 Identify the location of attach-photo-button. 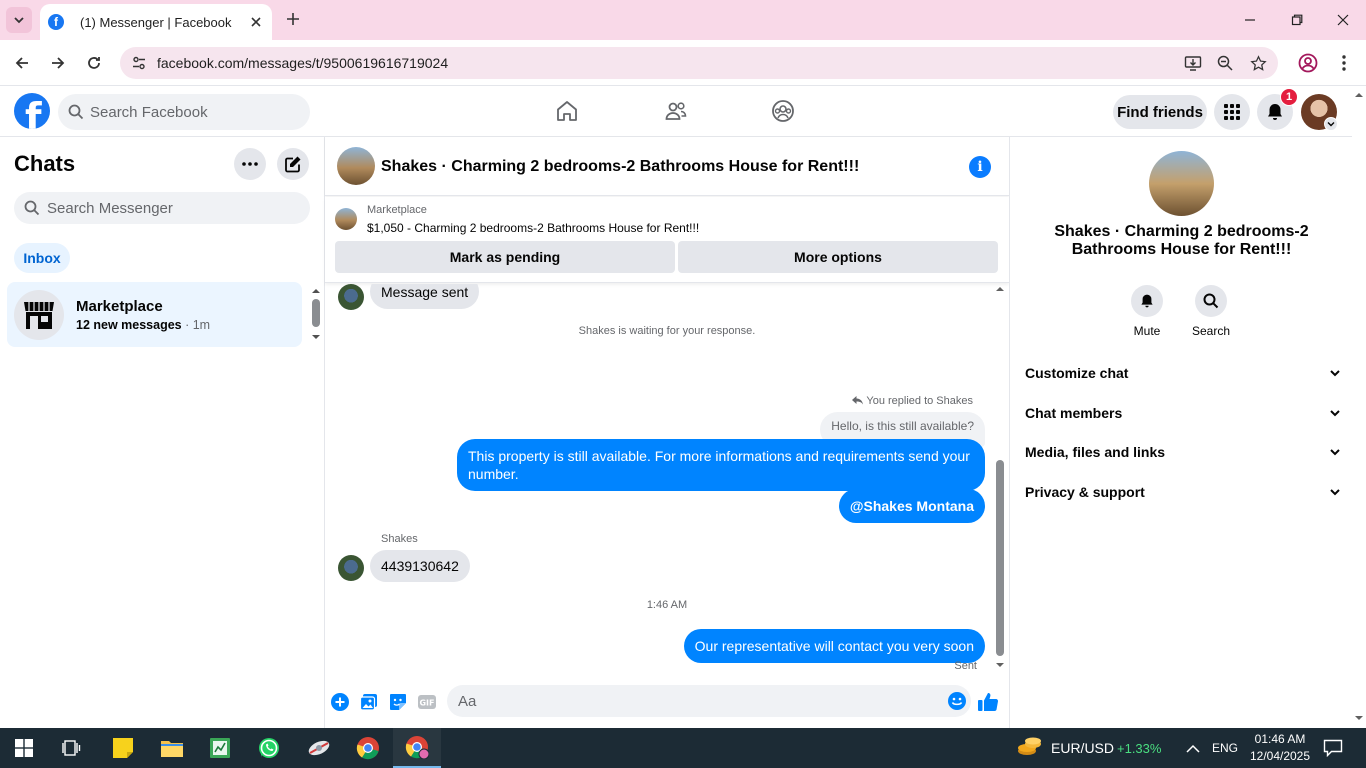
(369, 702).